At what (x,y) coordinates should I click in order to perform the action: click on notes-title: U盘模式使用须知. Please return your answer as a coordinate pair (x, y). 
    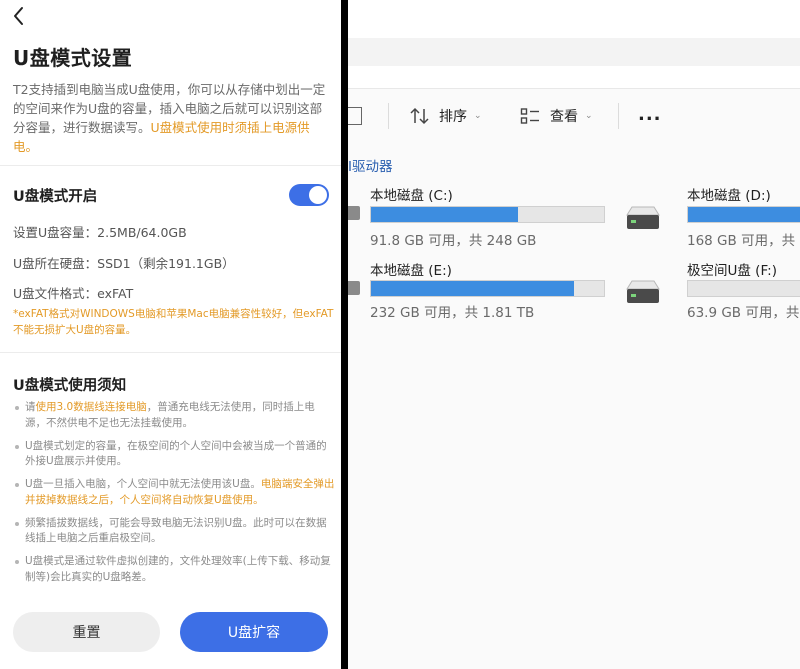
    Looking at the image, I should click on (70, 386).